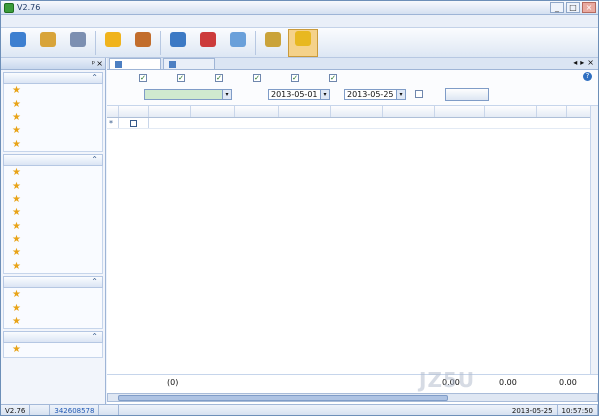 Image resolution: width=599 pixels, height=416 pixels. Describe the element at coordinates (352, 123) in the screenshot. I see `table-row: *` at that location.